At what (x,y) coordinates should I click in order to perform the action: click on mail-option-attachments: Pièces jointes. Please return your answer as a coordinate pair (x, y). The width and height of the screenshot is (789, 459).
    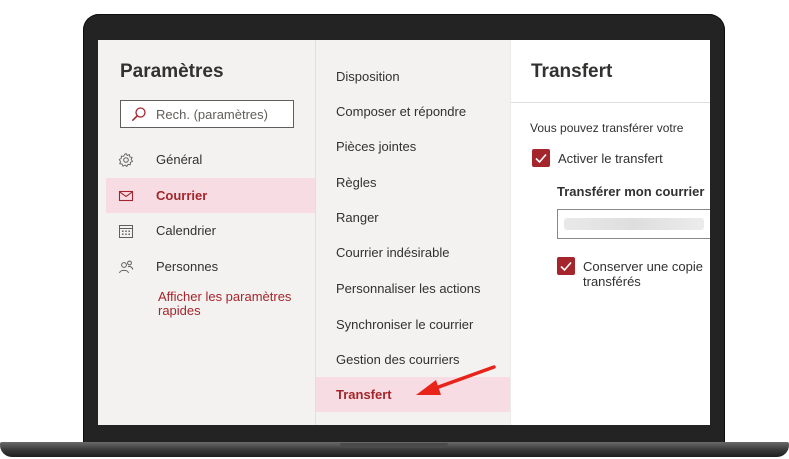
    Looking at the image, I should click on (413, 146).